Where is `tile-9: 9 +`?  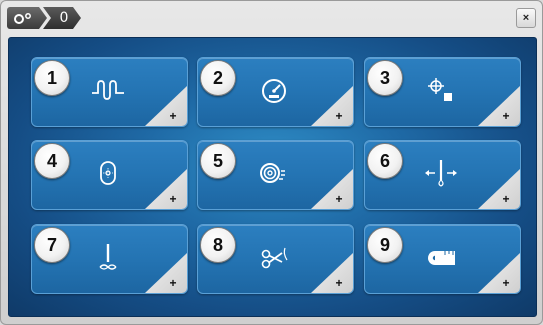 tile-9: 9 + is located at coordinates (442, 259).